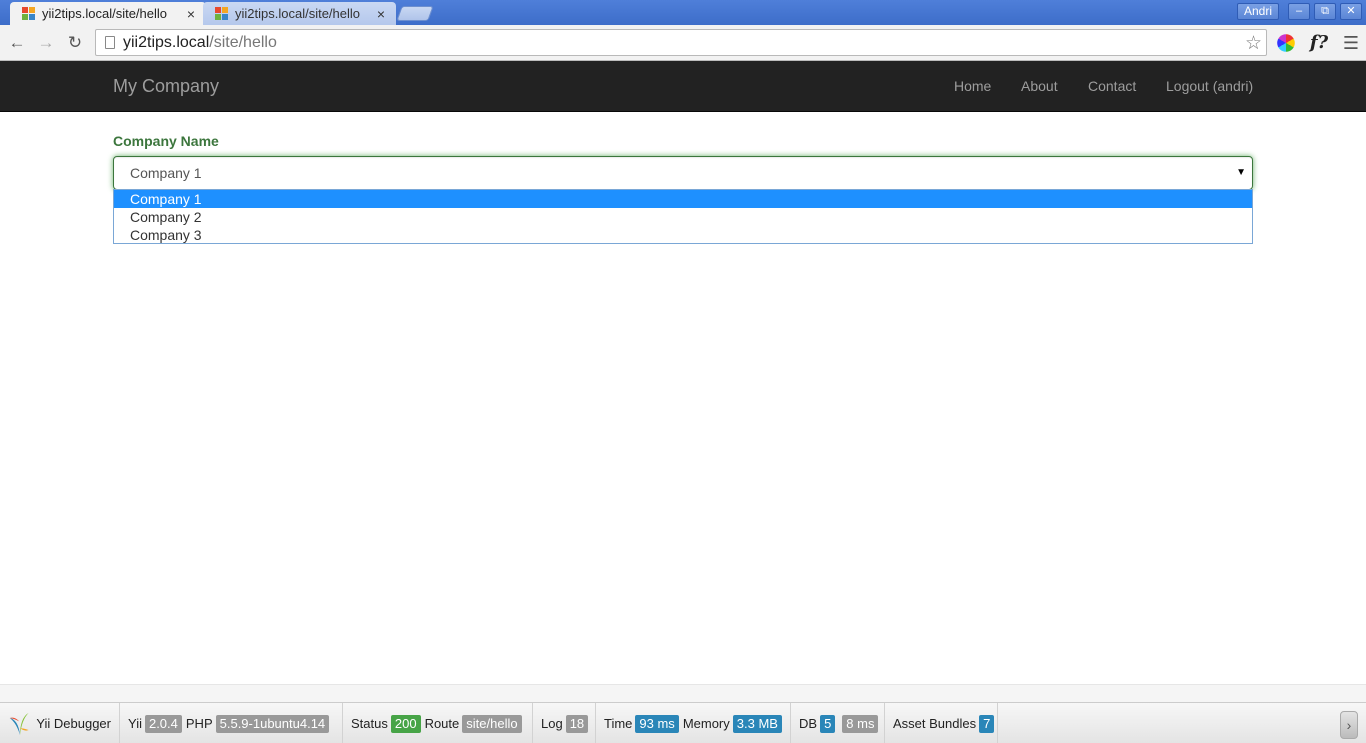 This screenshot has width=1366, height=743. Describe the element at coordinates (1241, 172) in the screenshot. I see `select-caret-icon: ▼` at that location.